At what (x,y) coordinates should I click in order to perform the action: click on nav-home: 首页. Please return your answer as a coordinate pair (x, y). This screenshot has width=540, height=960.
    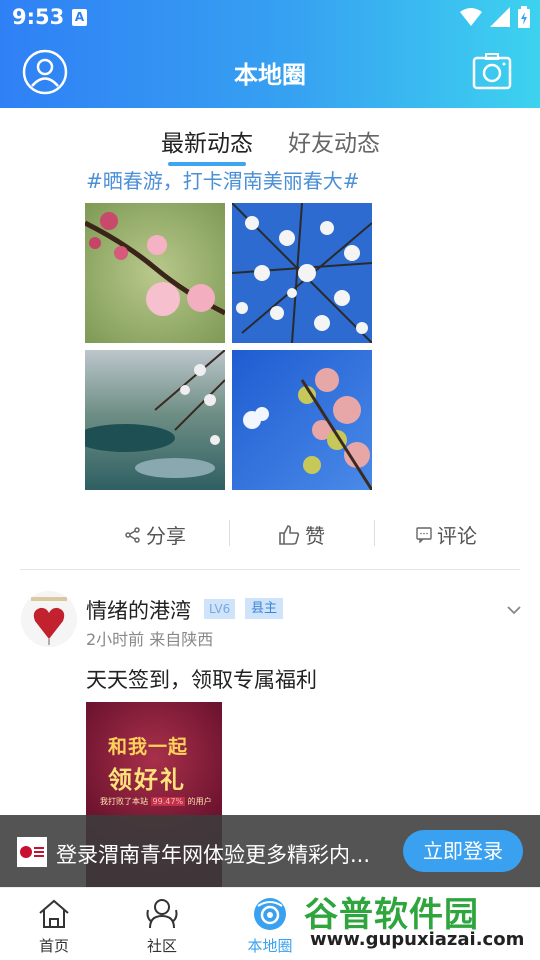
    Looking at the image, I should click on (54, 924).